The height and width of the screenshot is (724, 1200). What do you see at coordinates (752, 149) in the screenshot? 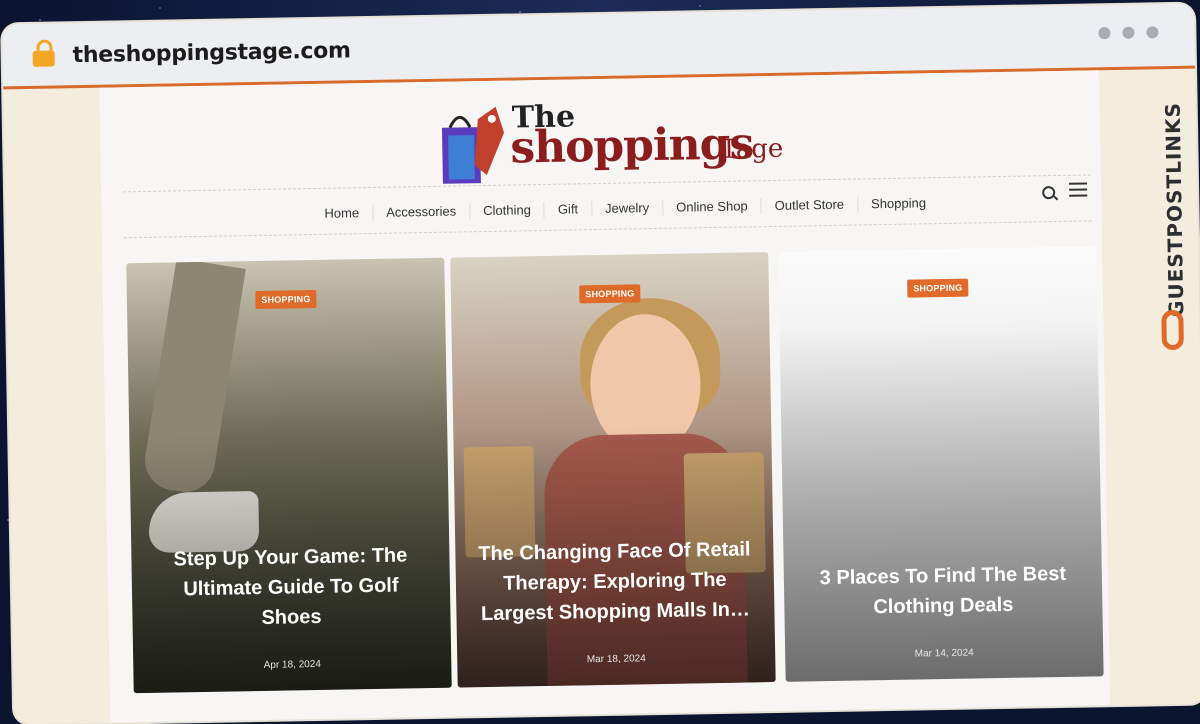
I see `logo-tage: Tage` at bounding box center [752, 149].